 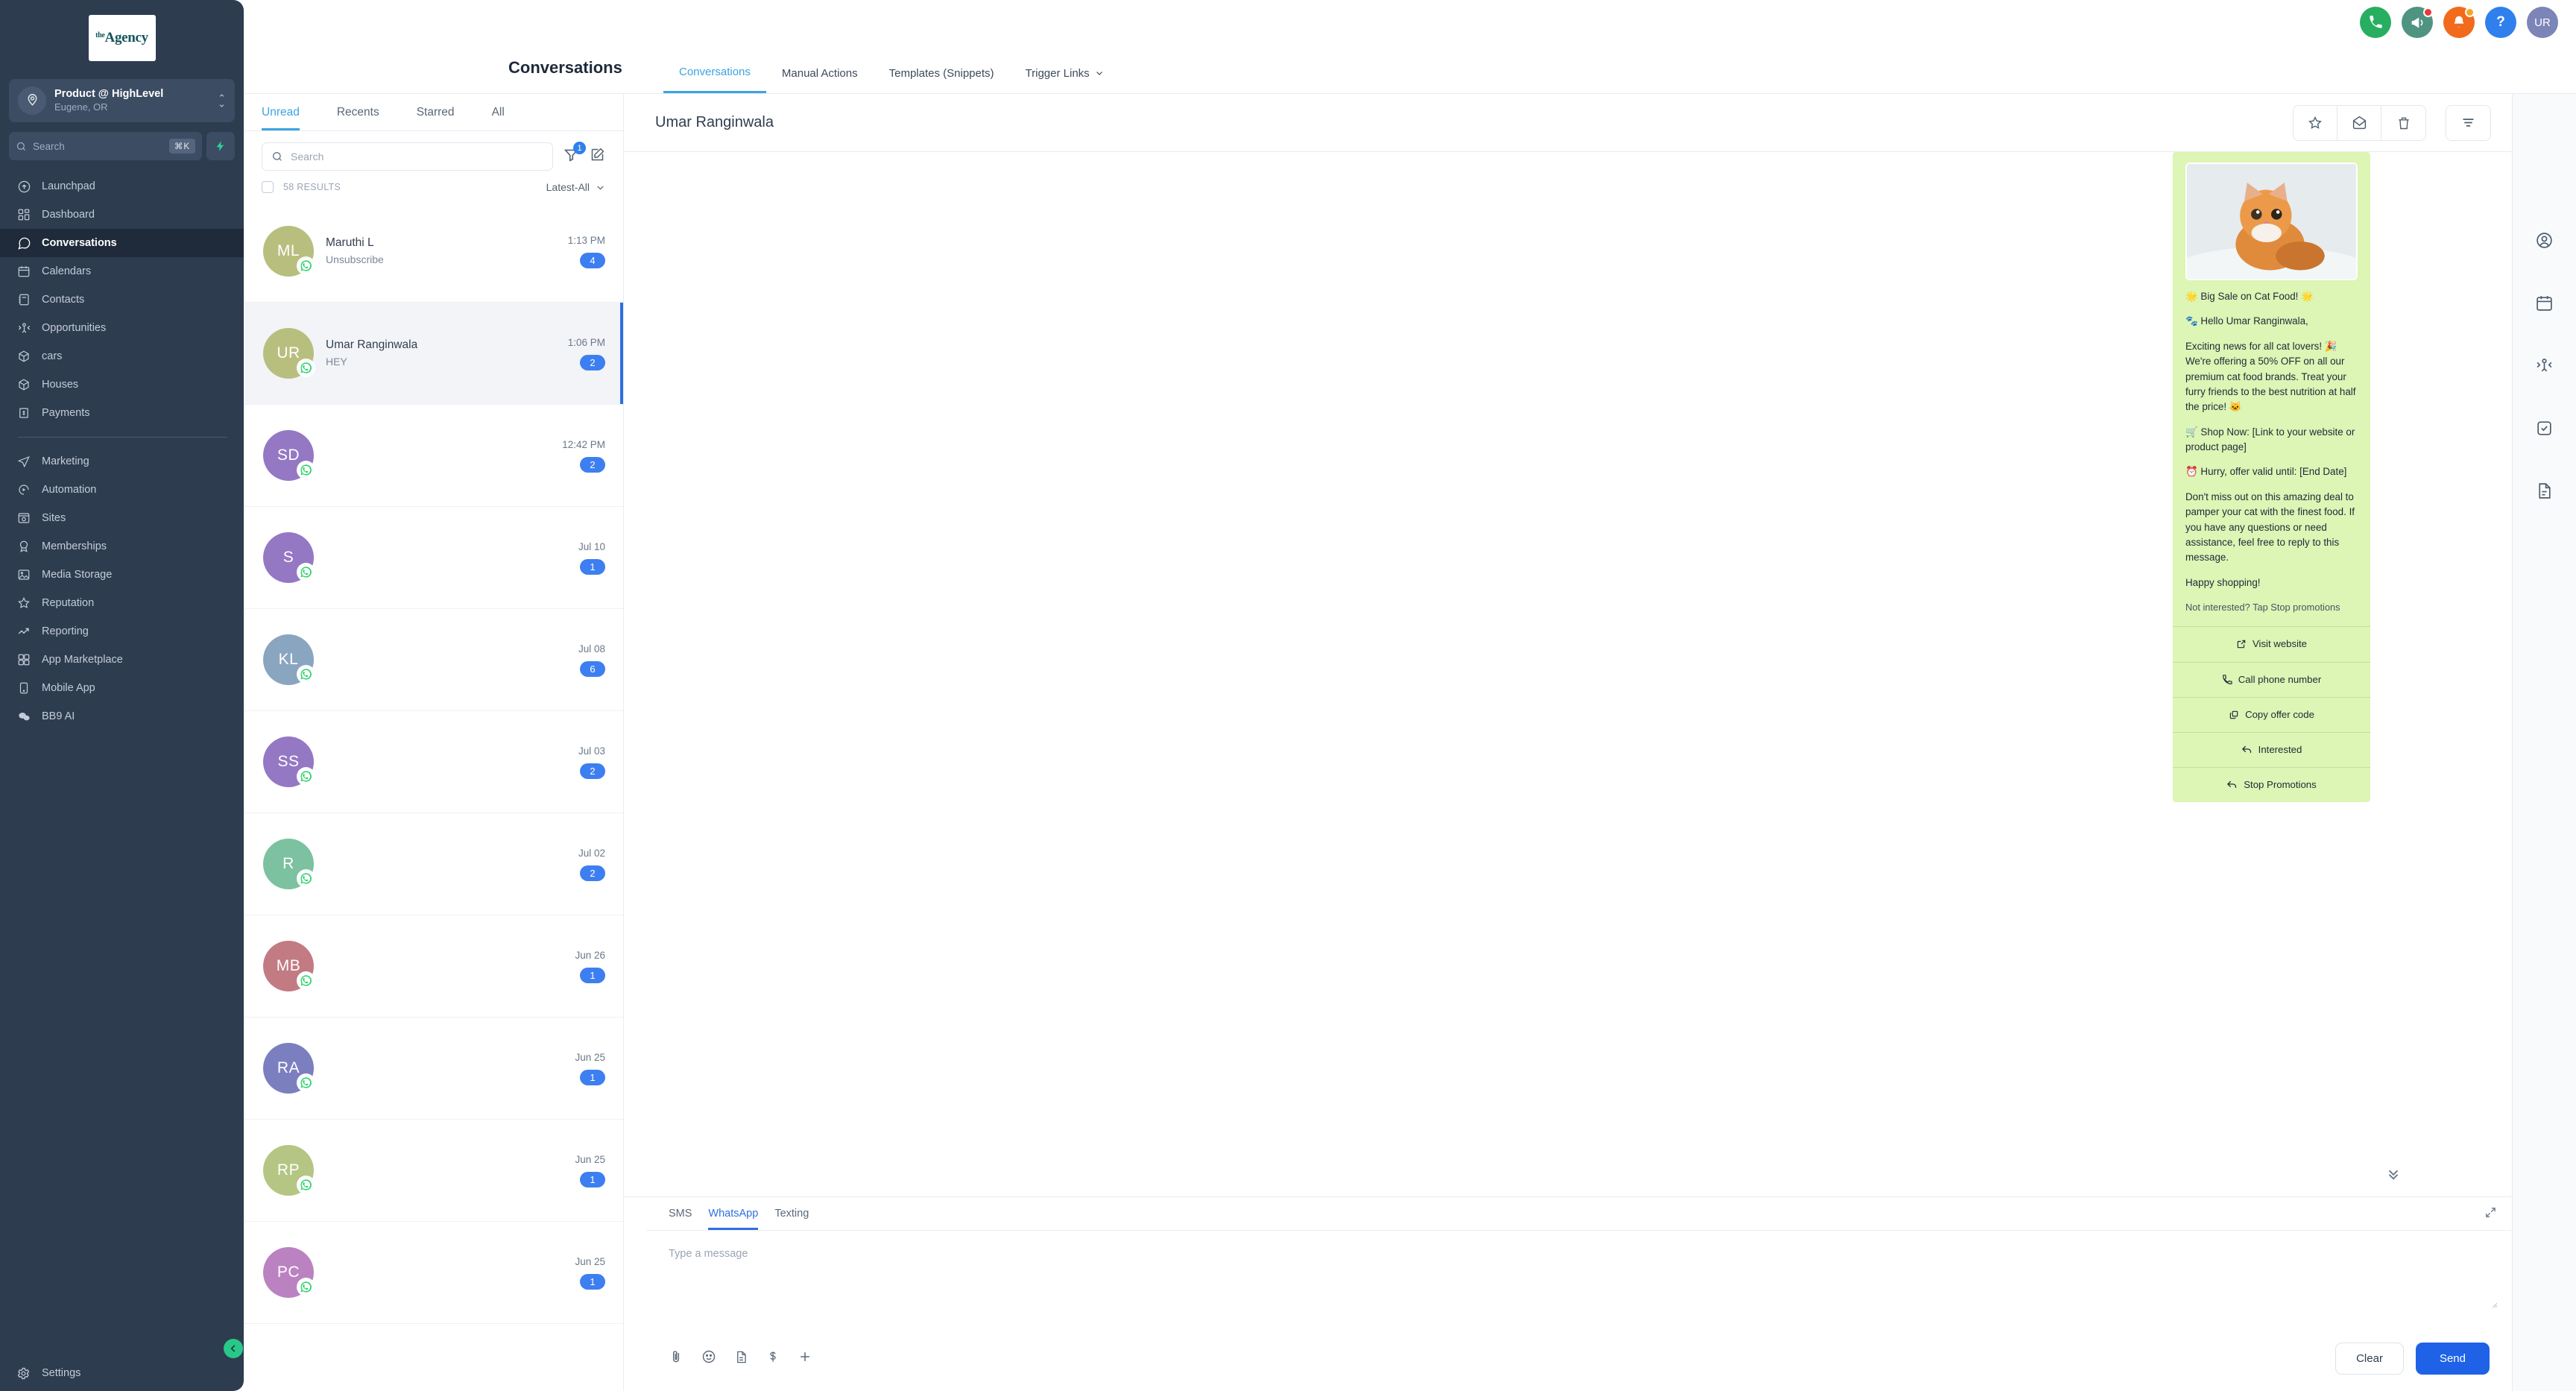 What do you see at coordinates (220, 146) in the screenshot?
I see `quick-actions-button` at bounding box center [220, 146].